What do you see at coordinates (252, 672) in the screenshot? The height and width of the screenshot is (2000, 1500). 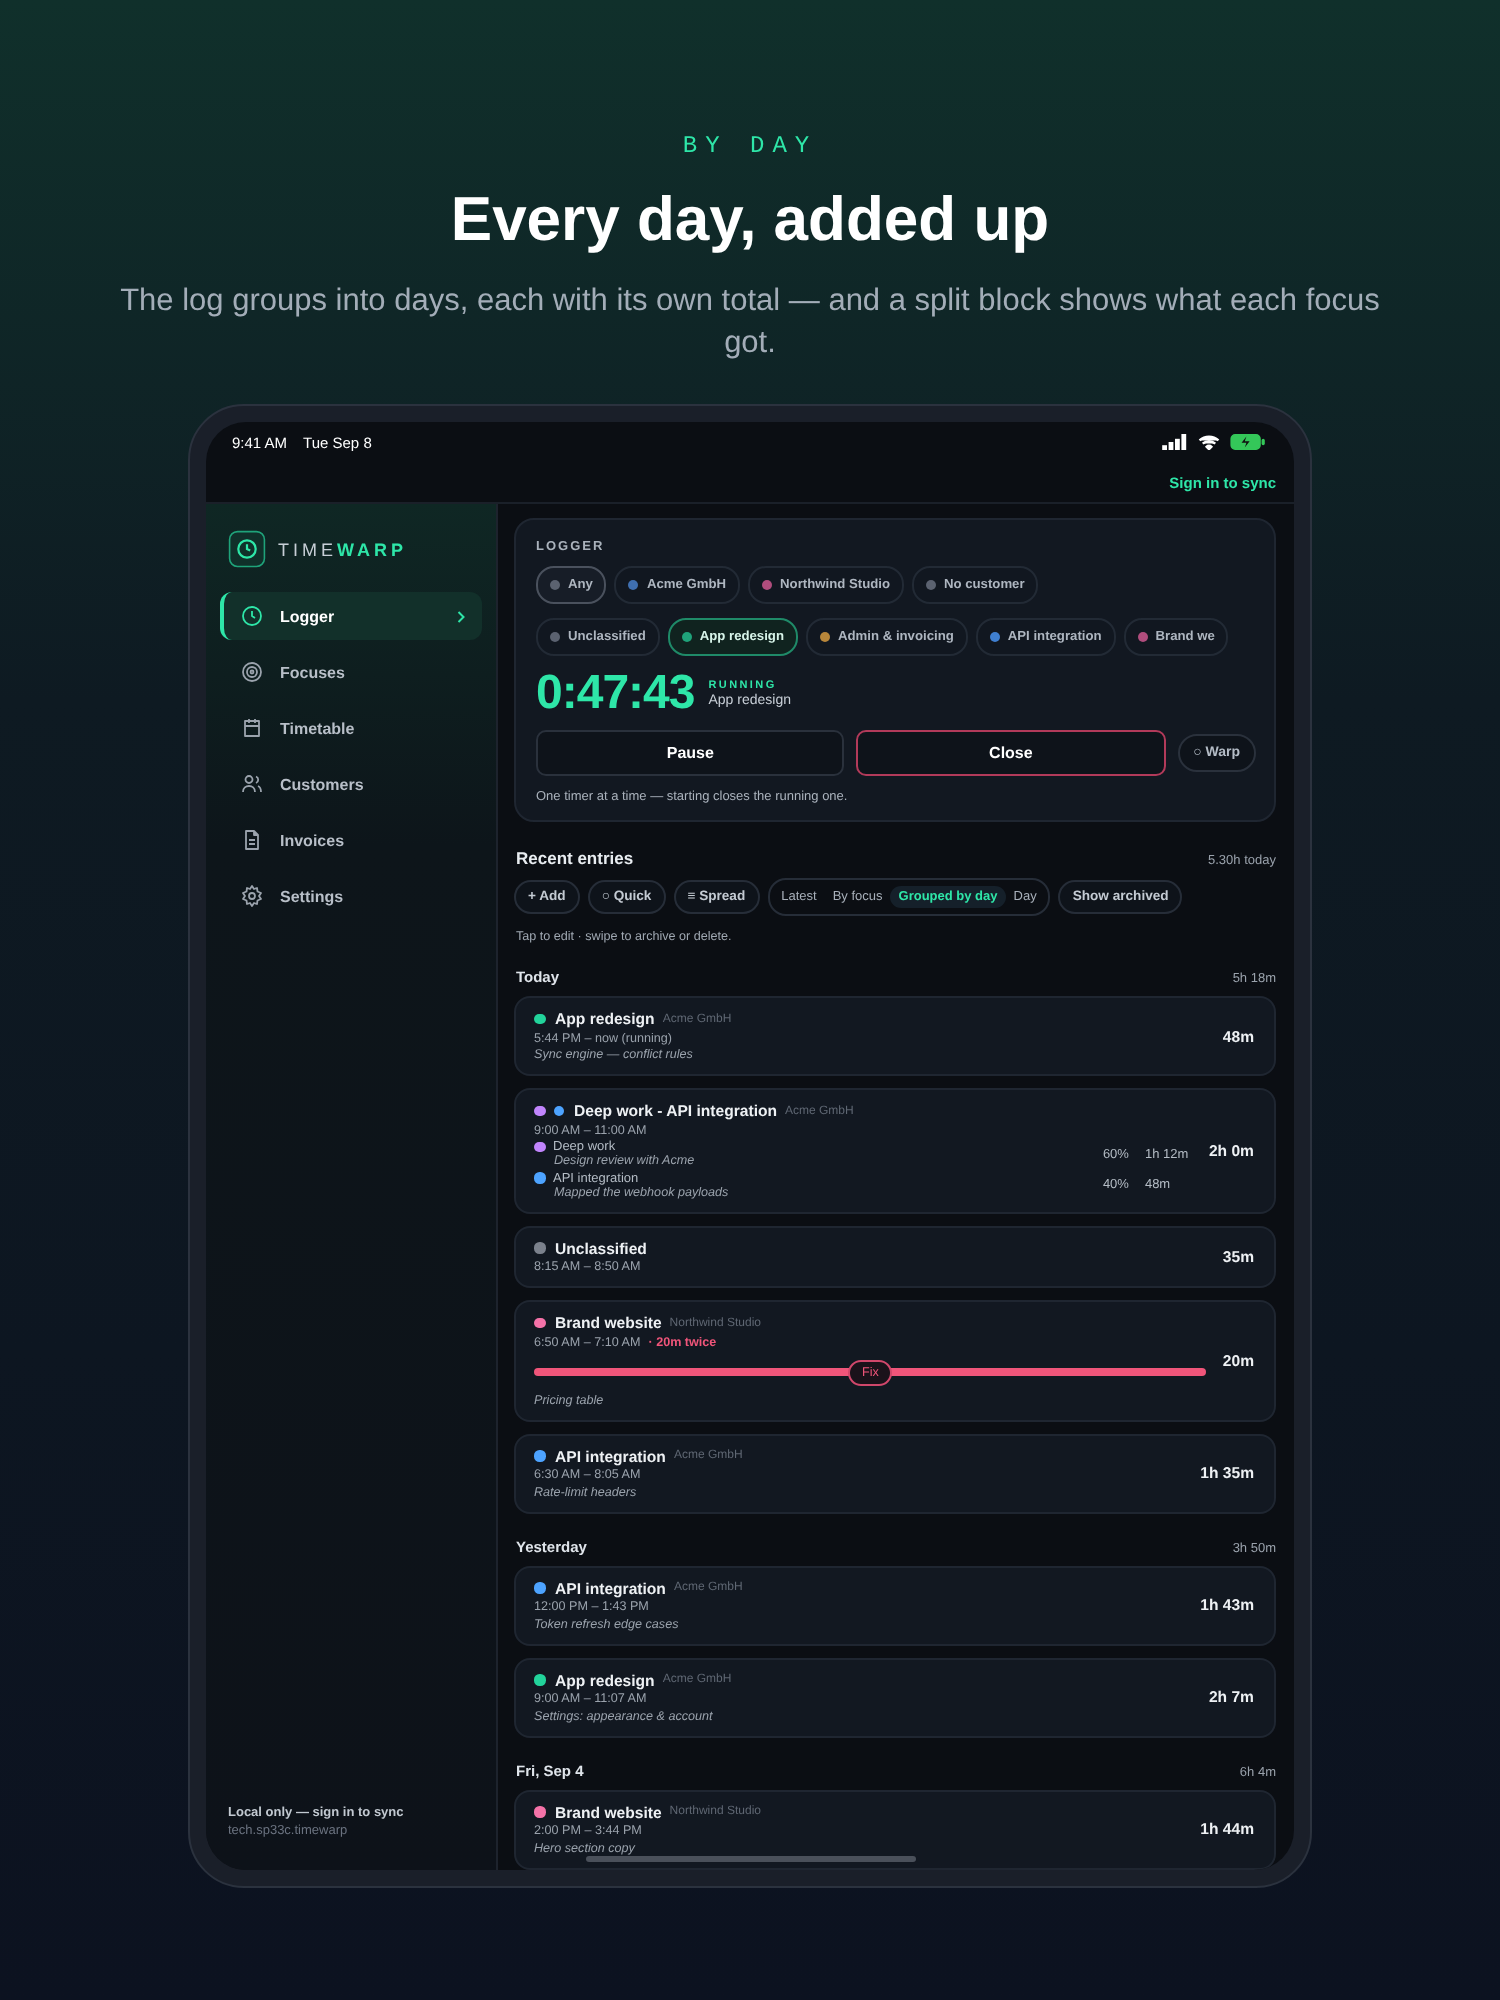 I see `target-icon` at bounding box center [252, 672].